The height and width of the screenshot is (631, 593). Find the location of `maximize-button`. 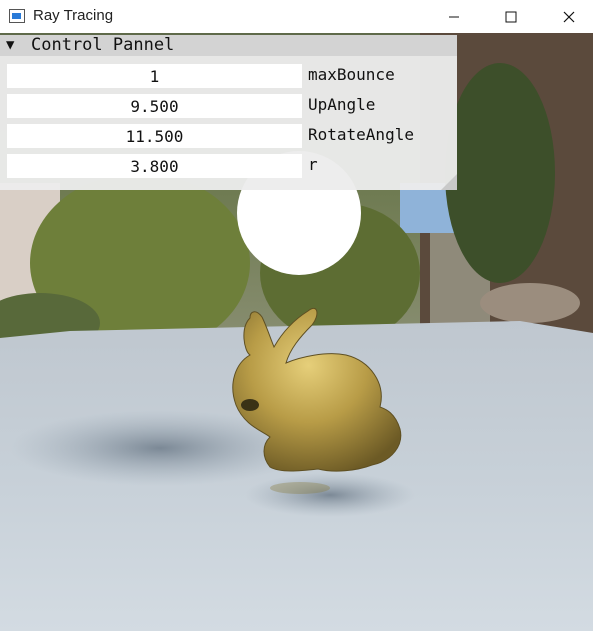

maximize-button is located at coordinates (511, 16).